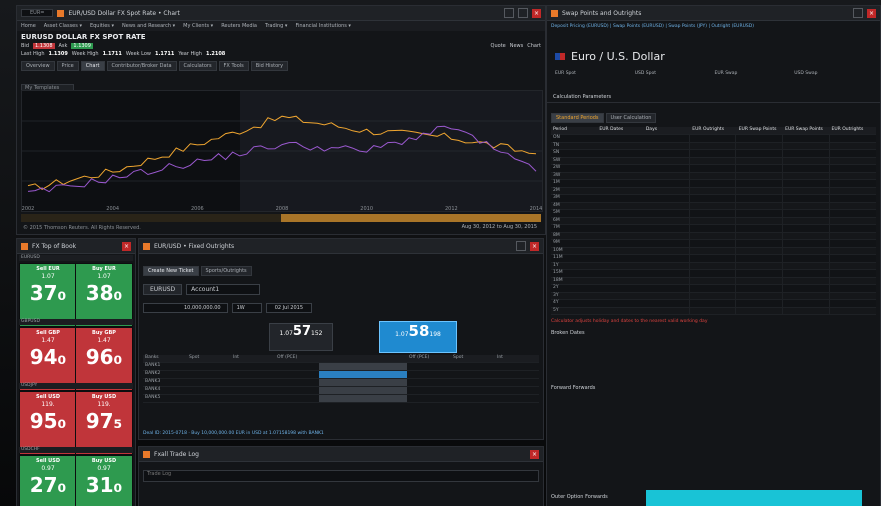  Describe the element at coordinates (713, 139) in the screenshot. I see `table-row: ON` at that location.